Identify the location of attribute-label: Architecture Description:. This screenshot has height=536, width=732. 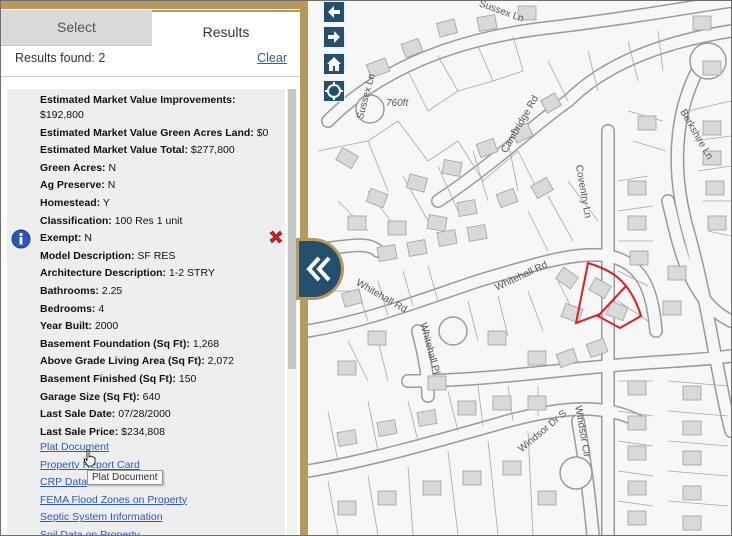
(103, 273).